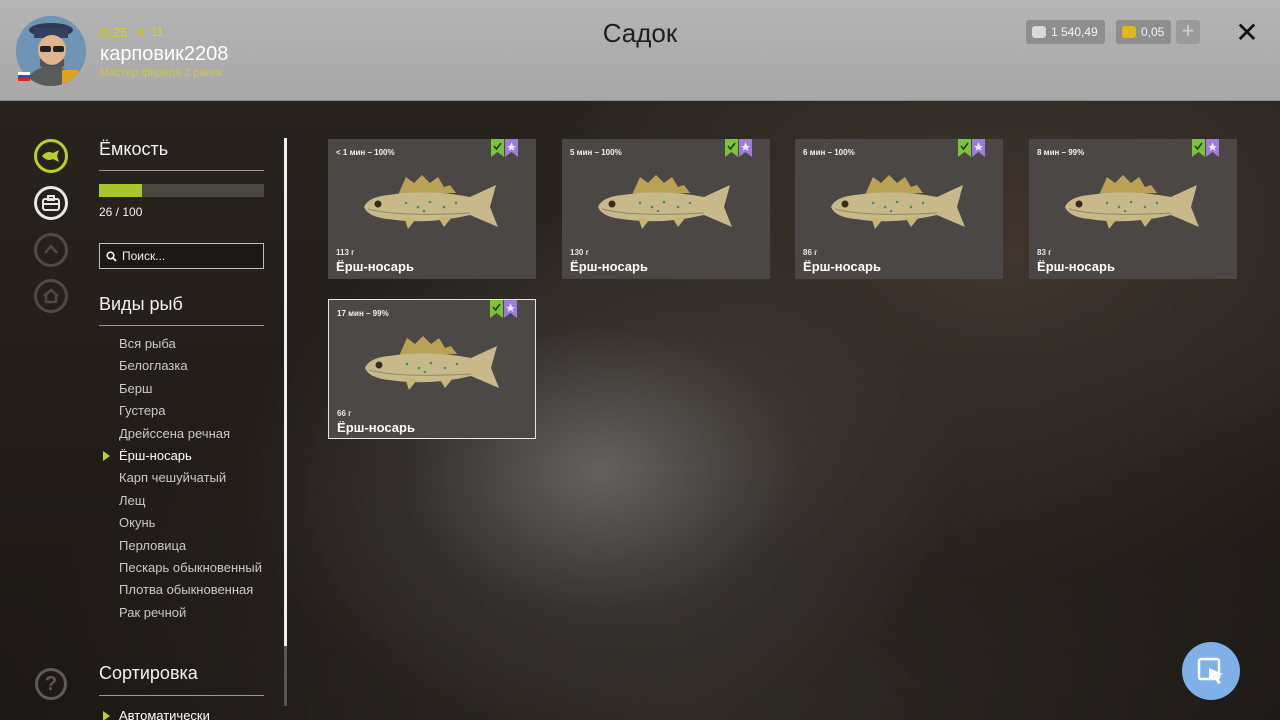  What do you see at coordinates (156, 714) in the screenshot?
I see `sort-option-auto: Автоматически` at bounding box center [156, 714].